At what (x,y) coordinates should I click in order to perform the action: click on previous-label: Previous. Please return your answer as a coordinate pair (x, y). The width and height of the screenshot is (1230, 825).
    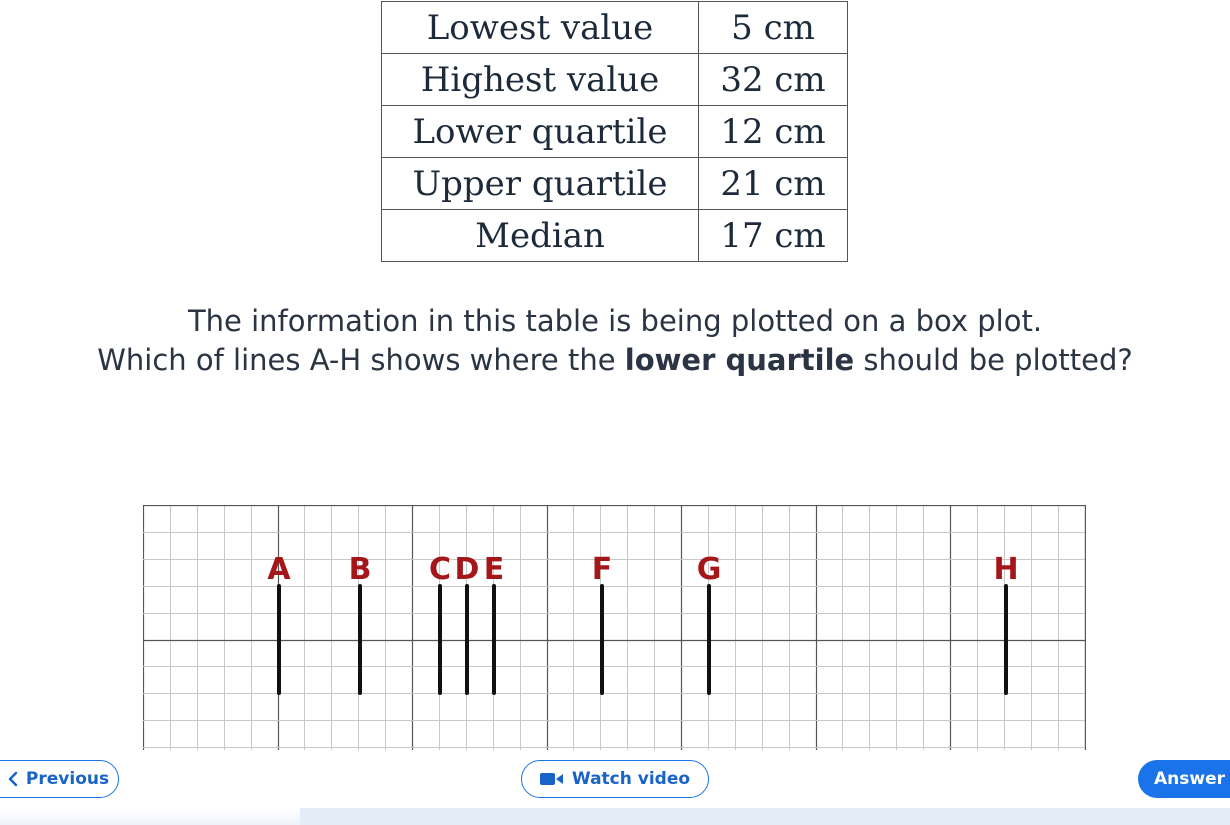
    Looking at the image, I should click on (67, 779).